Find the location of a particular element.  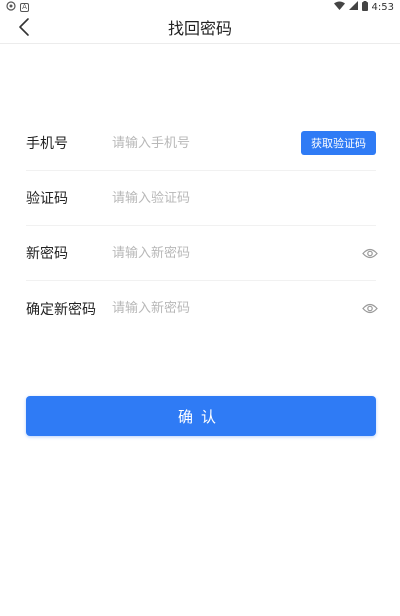

phone-row: 手机号 获取验证码 is located at coordinates (201, 143).